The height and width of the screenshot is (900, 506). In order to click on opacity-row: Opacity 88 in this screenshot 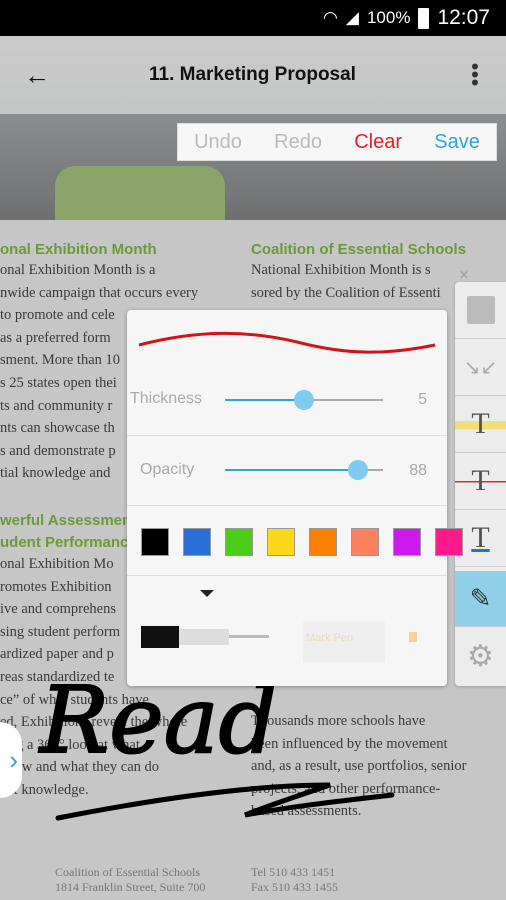, I will do `click(287, 471)`.